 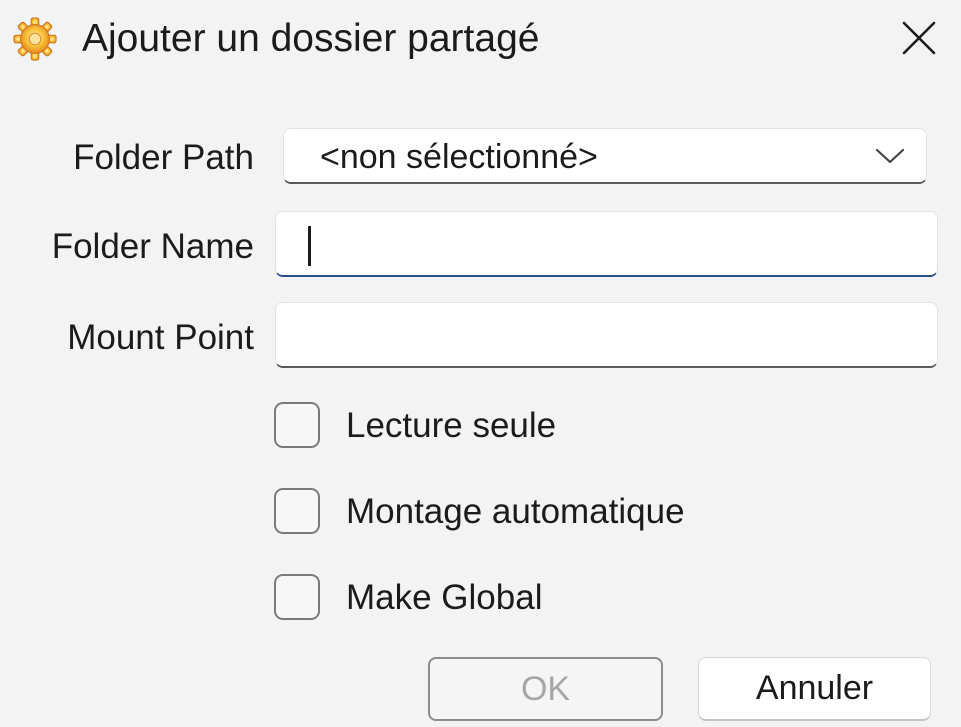 I want to click on ok-button: OK, so click(x=545, y=689).